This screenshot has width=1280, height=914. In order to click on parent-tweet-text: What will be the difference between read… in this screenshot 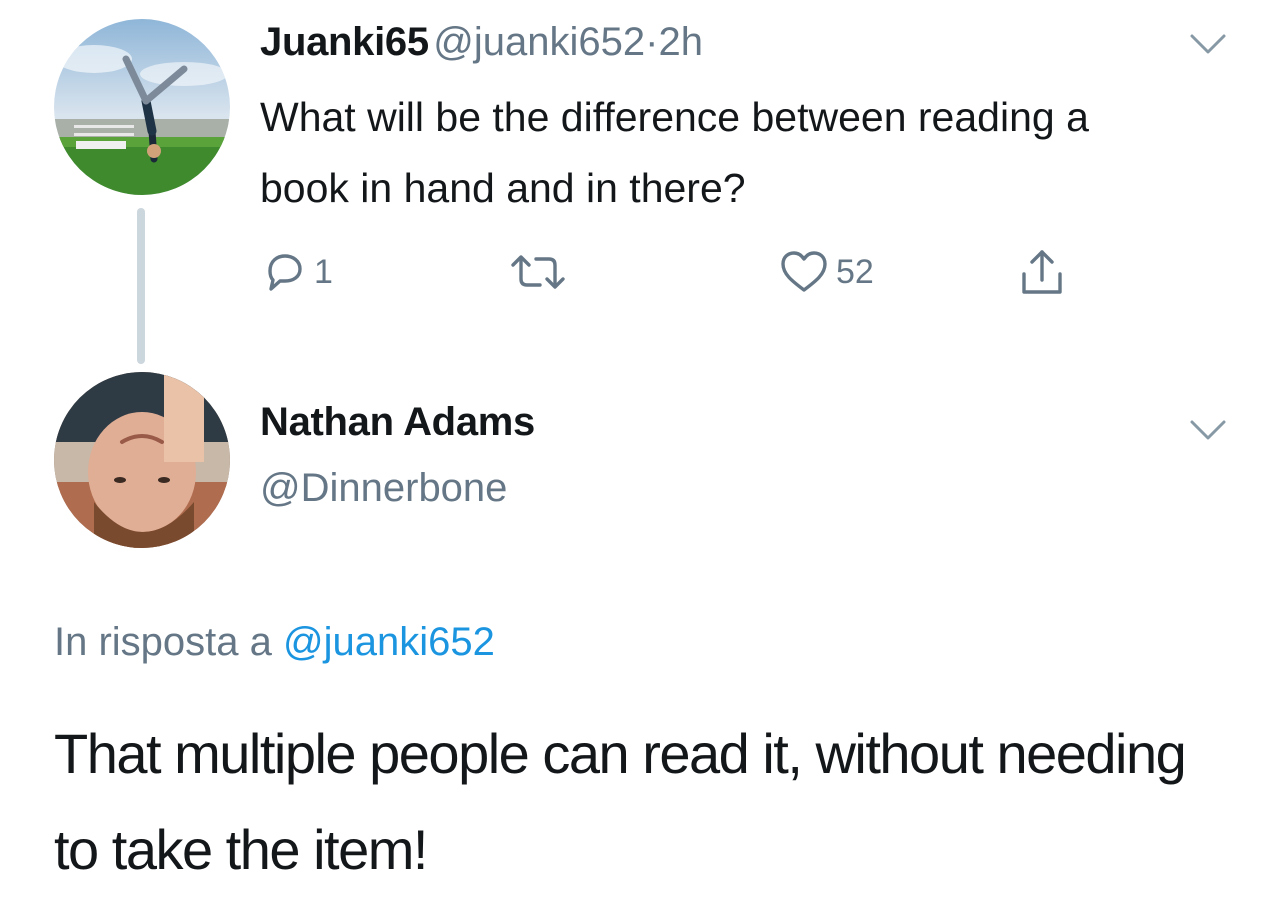, I will do `click(674, 152)`.